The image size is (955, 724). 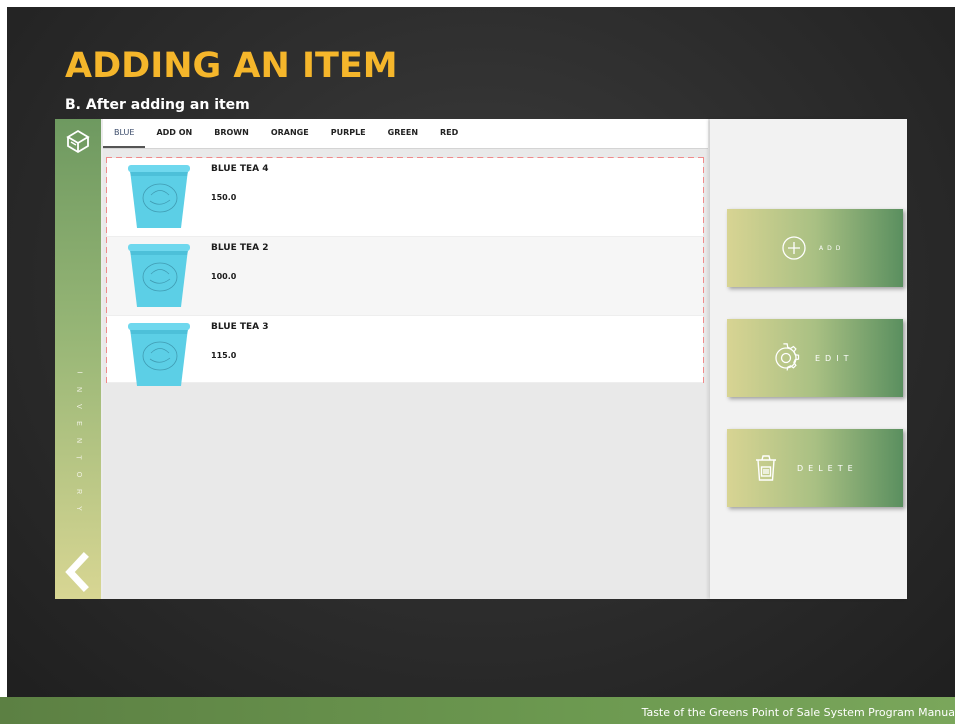 What do you see at coordinates (78, 373) in the screenshot?
I see `sidebar-label-letter: I` at bounding box center [78, 373].